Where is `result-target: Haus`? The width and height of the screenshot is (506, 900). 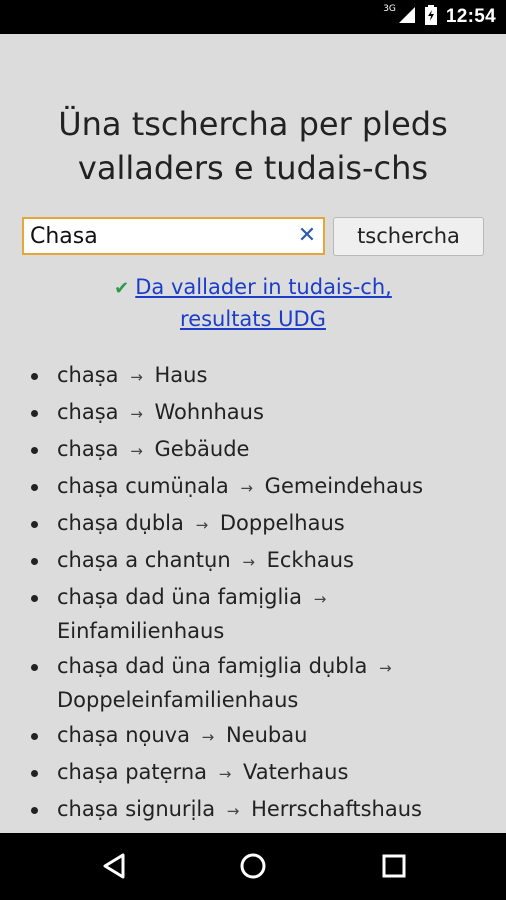
result-target: Haus is located at coordinates (181, 375).